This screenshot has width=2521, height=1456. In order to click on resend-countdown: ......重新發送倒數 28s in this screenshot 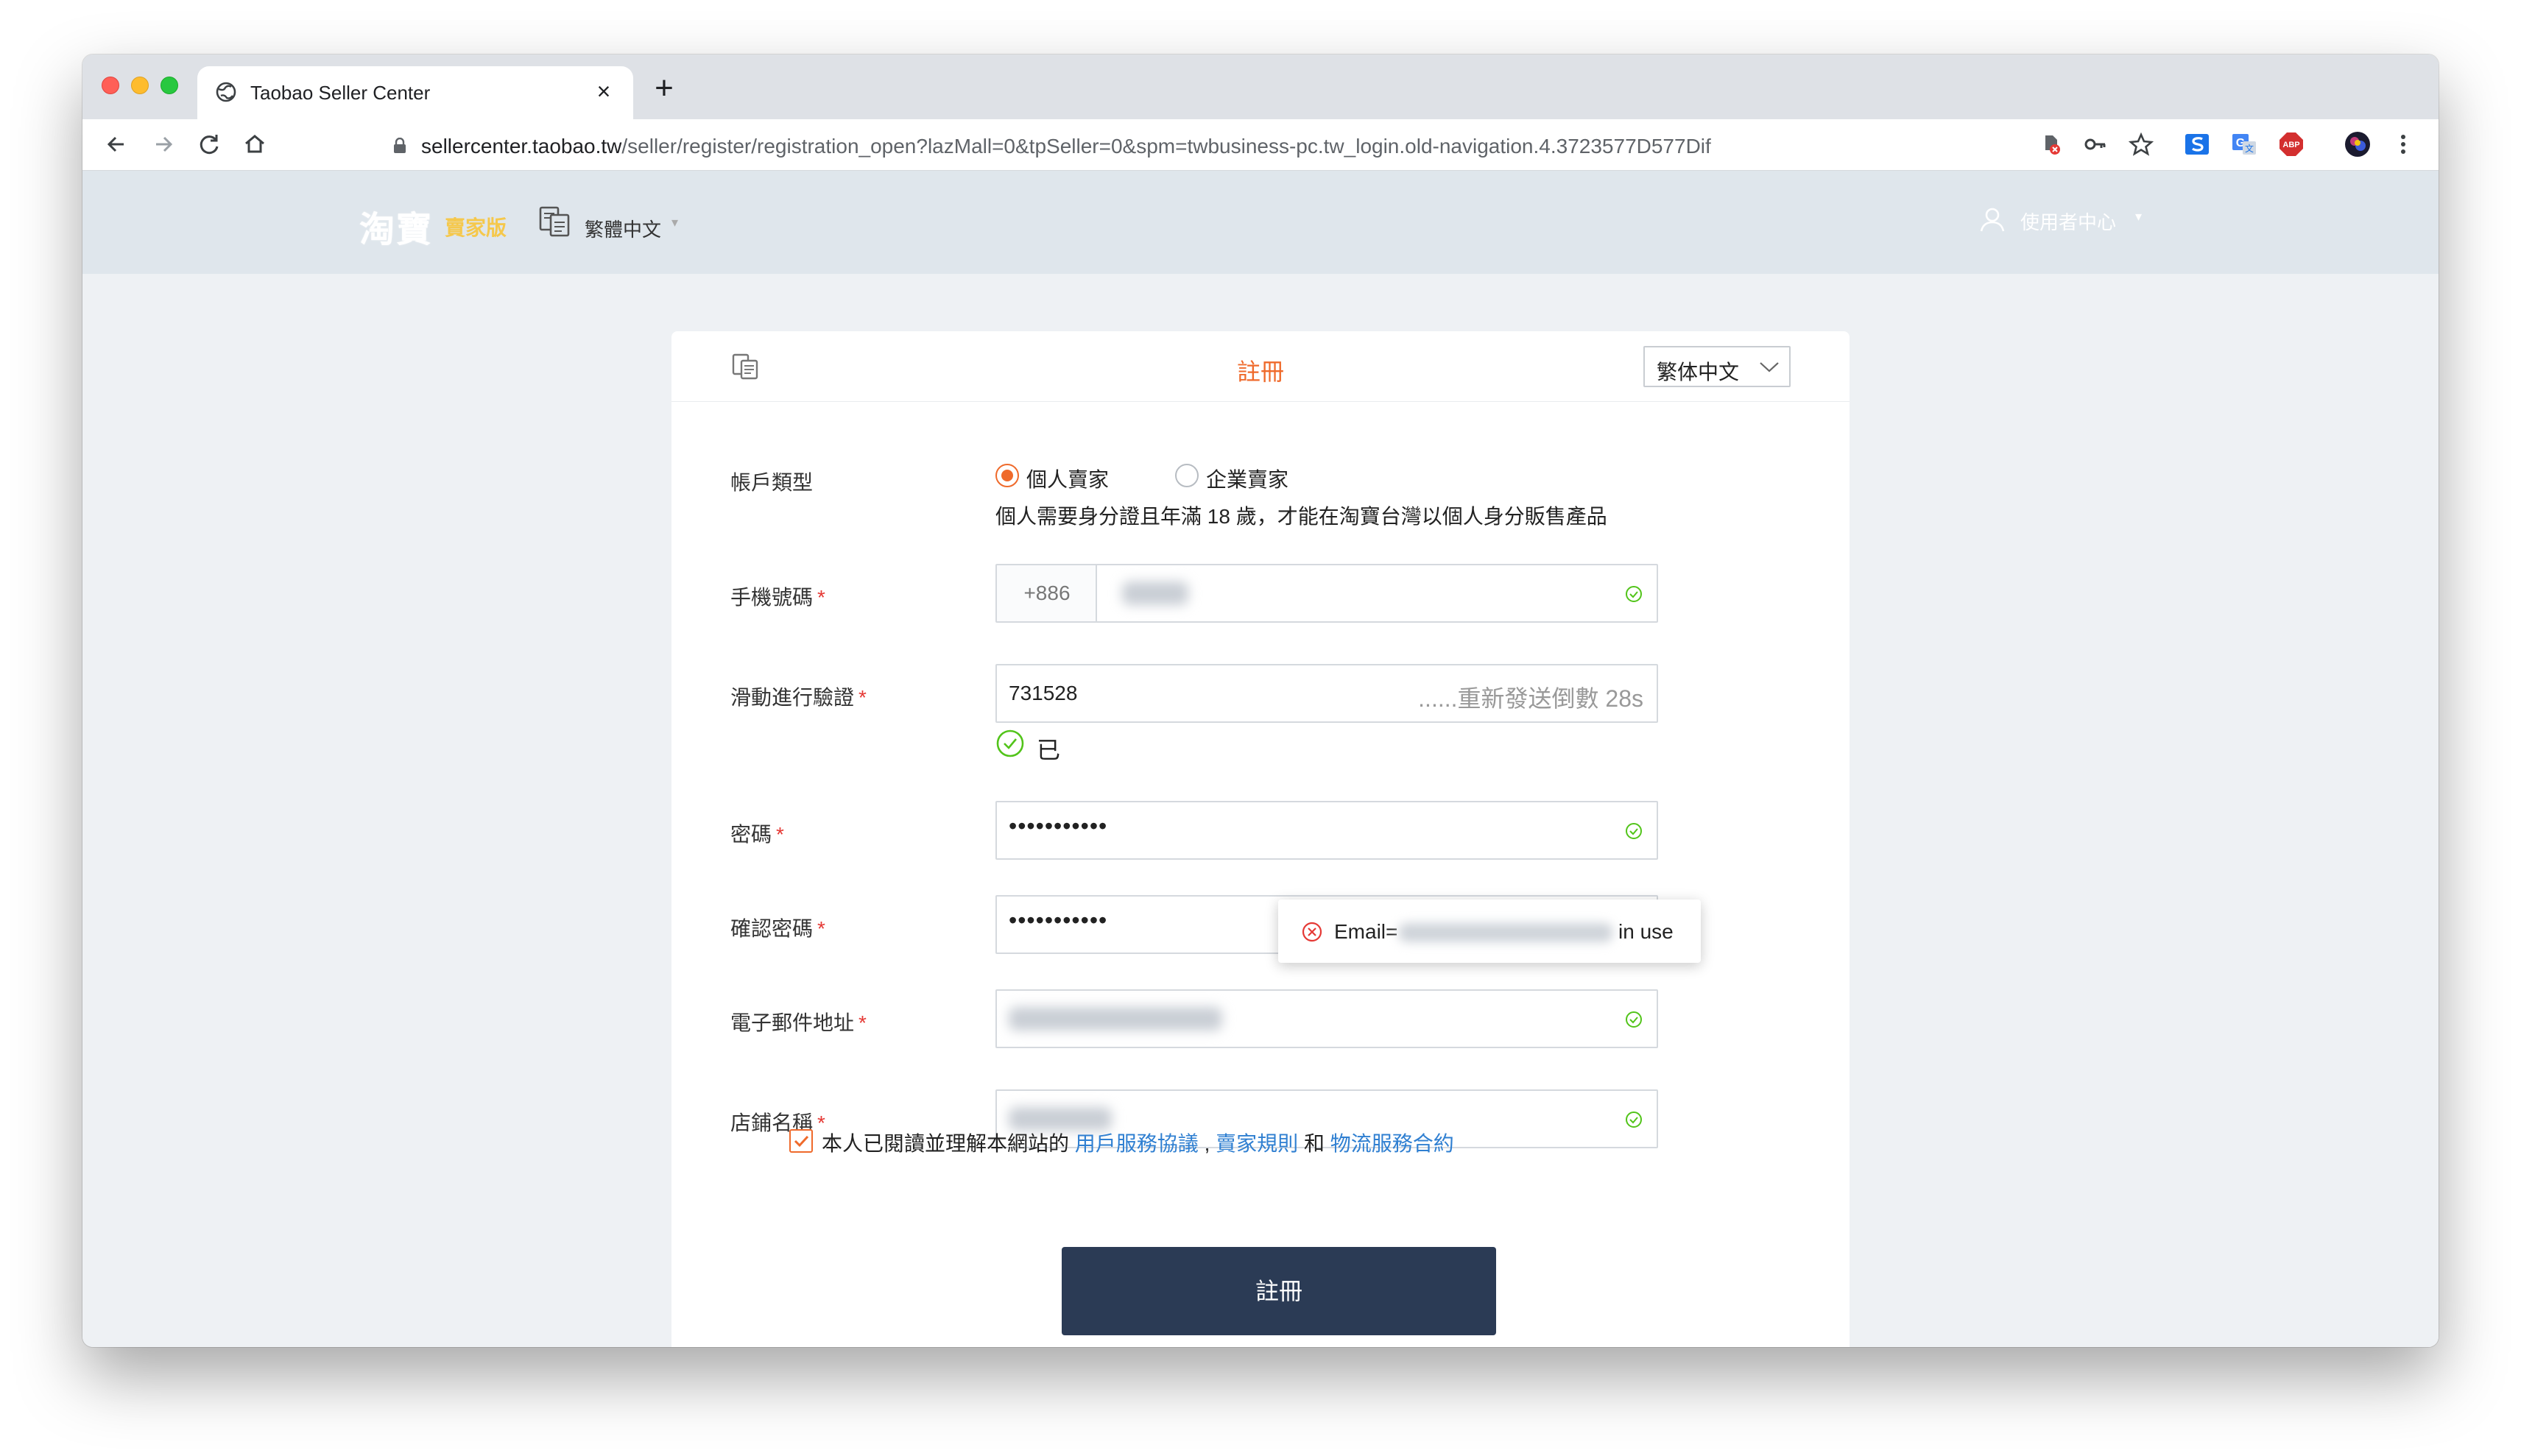, I will do `click(1530, 697)`.